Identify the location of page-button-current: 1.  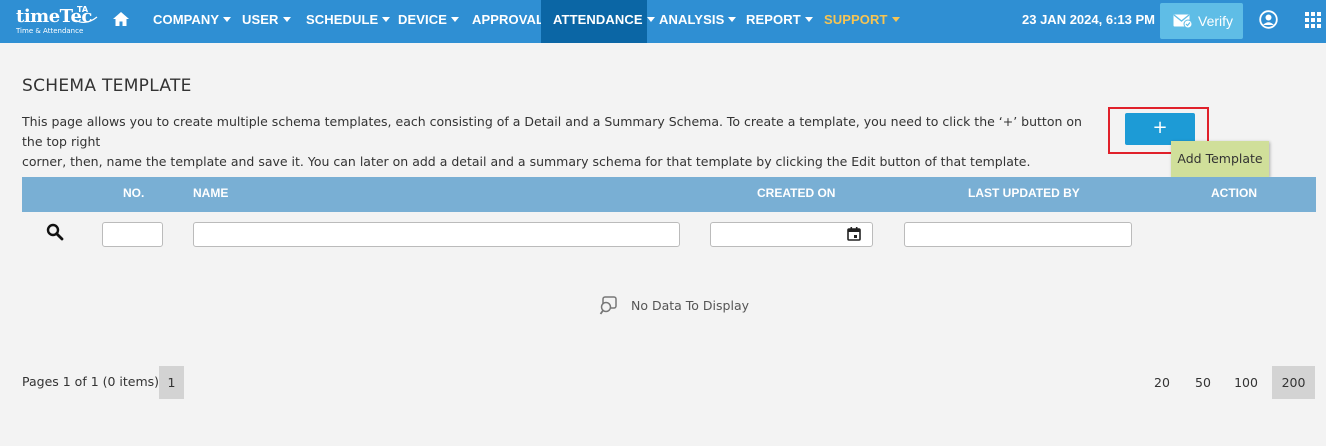
(171, 382).